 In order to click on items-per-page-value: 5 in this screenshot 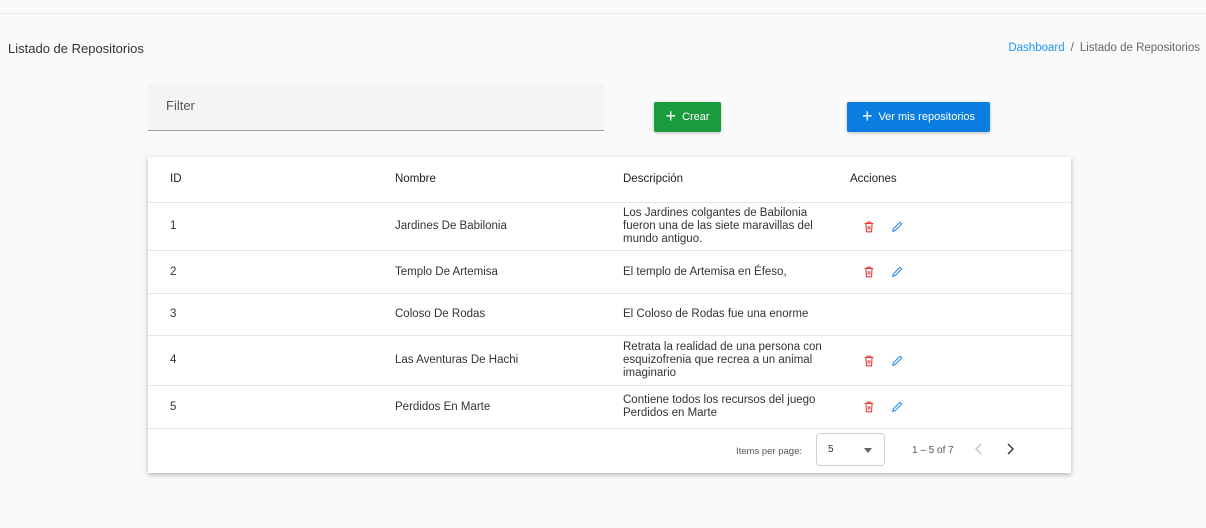, I will do `click(831, 449)`.